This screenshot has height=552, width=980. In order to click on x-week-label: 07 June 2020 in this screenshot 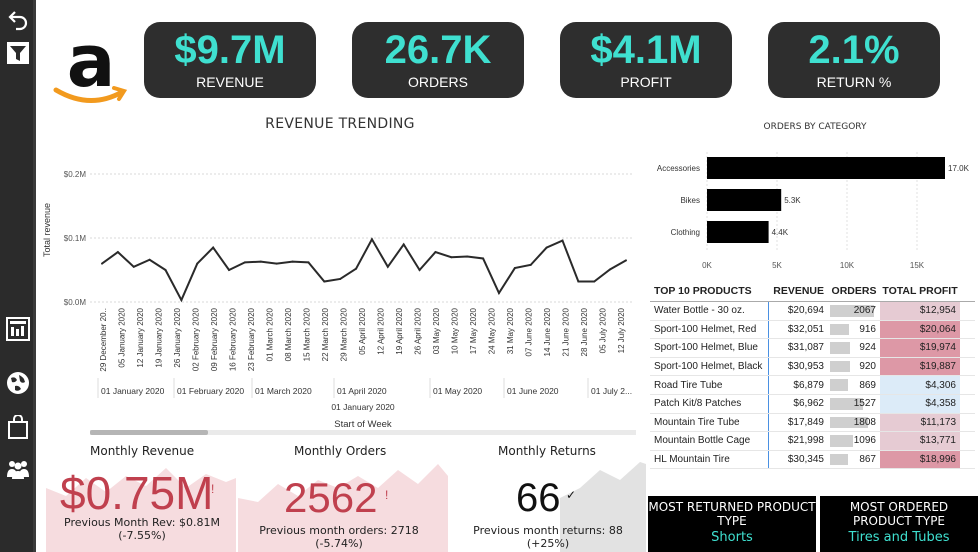, I will do `click(529, 331)`.